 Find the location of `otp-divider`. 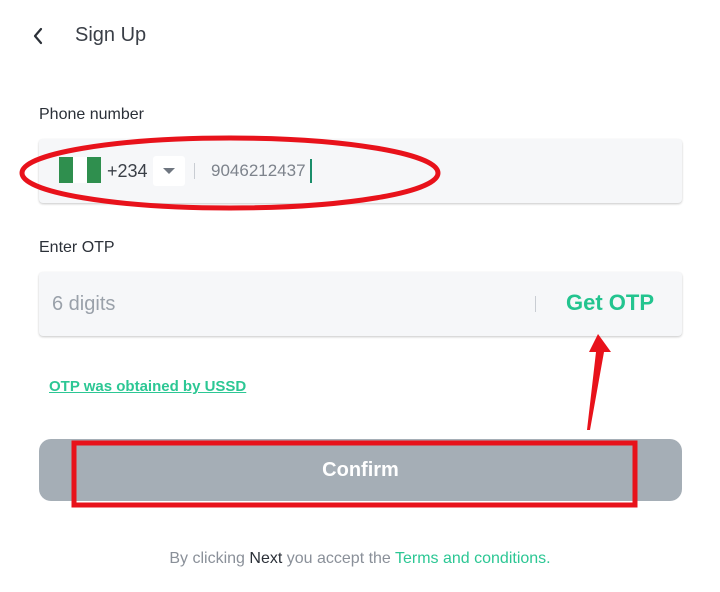

otp-divider is located at coordinates (535, 304).